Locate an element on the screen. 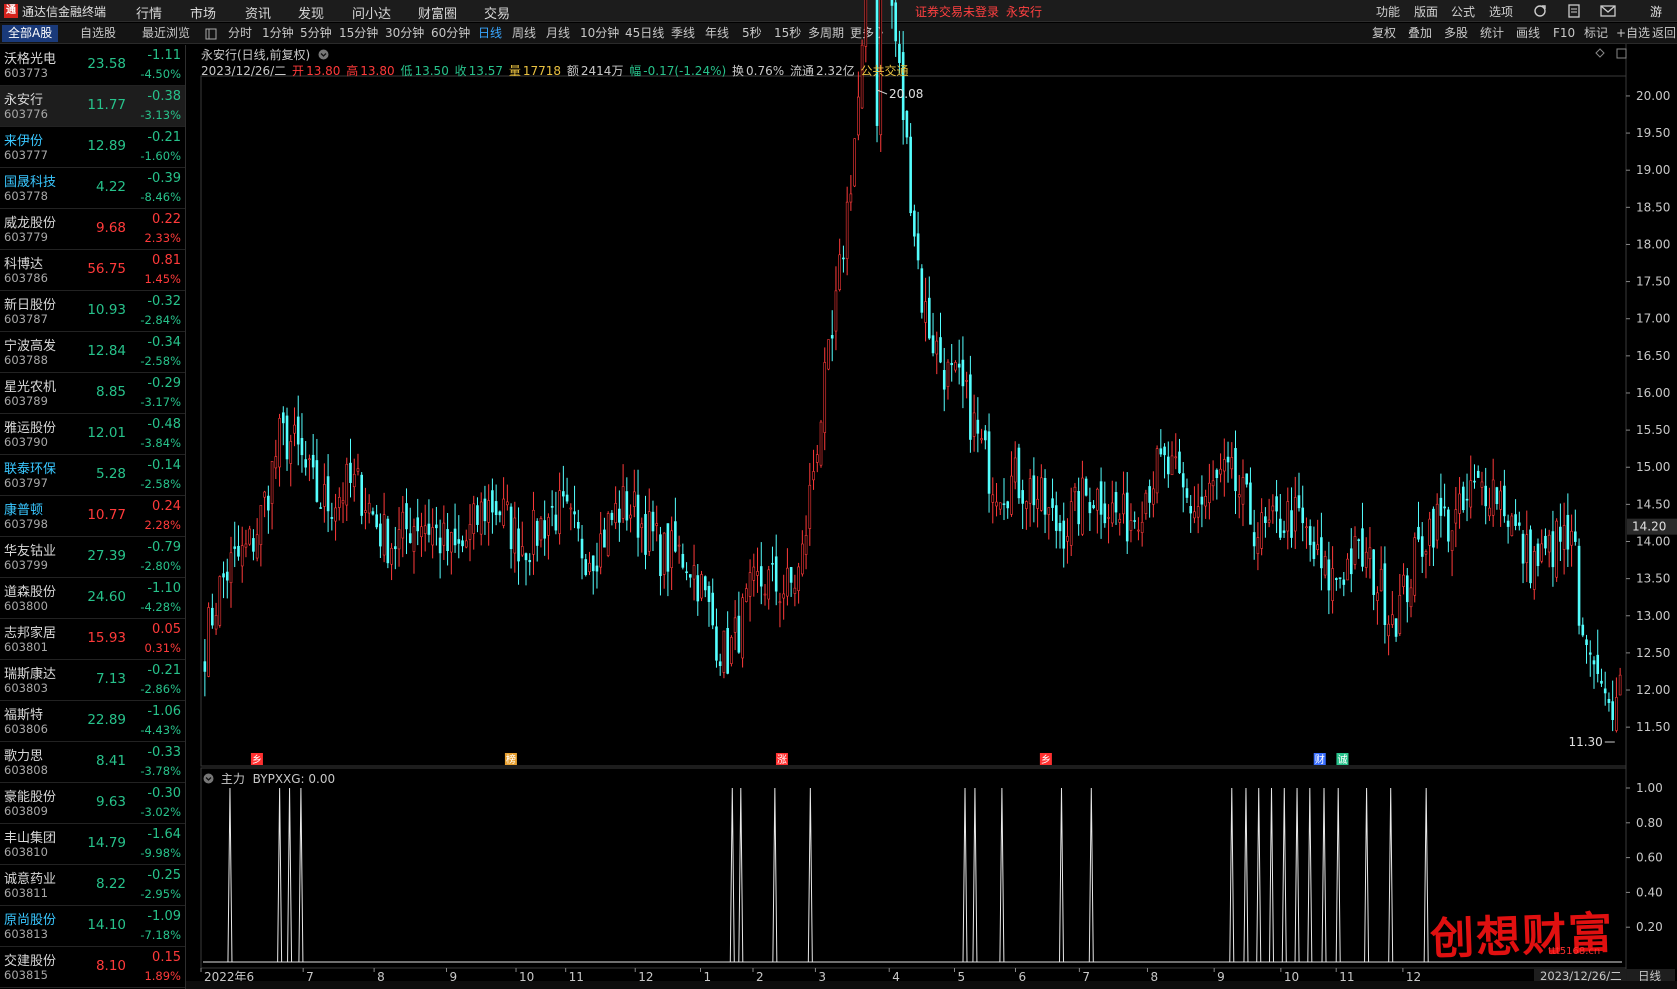 The width and height of the screenshot is (1677, 989). close-label: 收 is located at coordinates (460, 71).